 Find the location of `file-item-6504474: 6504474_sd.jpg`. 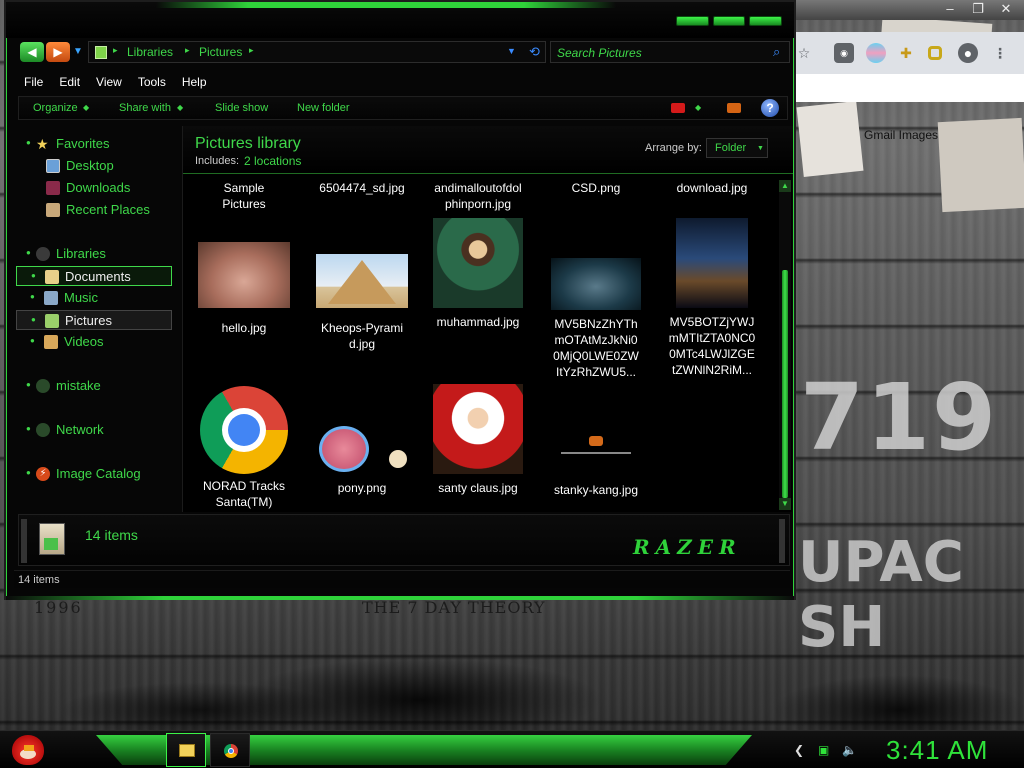

file-item-6504474: 6504474_sd.jpg is located at coordinates (362, 188).